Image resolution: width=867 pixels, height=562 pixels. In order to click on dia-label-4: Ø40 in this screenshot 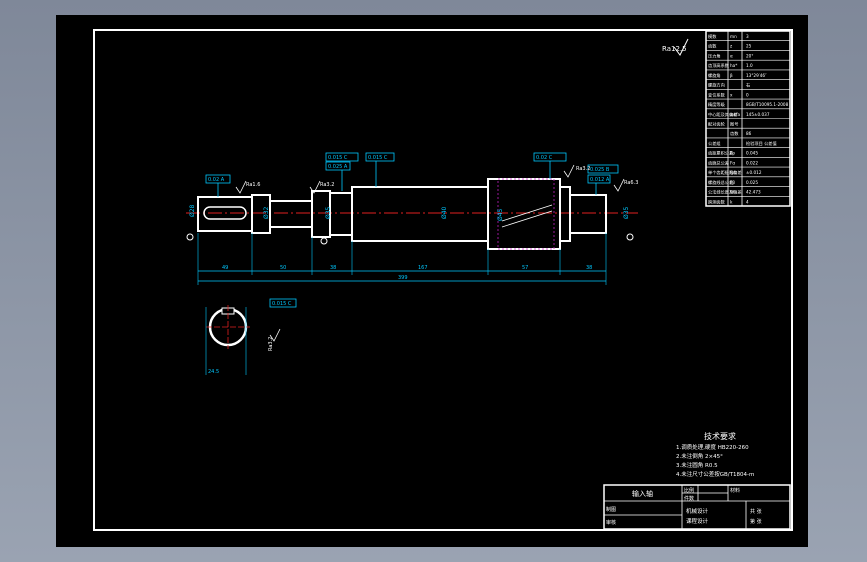, I will do `click(444, 212)`.